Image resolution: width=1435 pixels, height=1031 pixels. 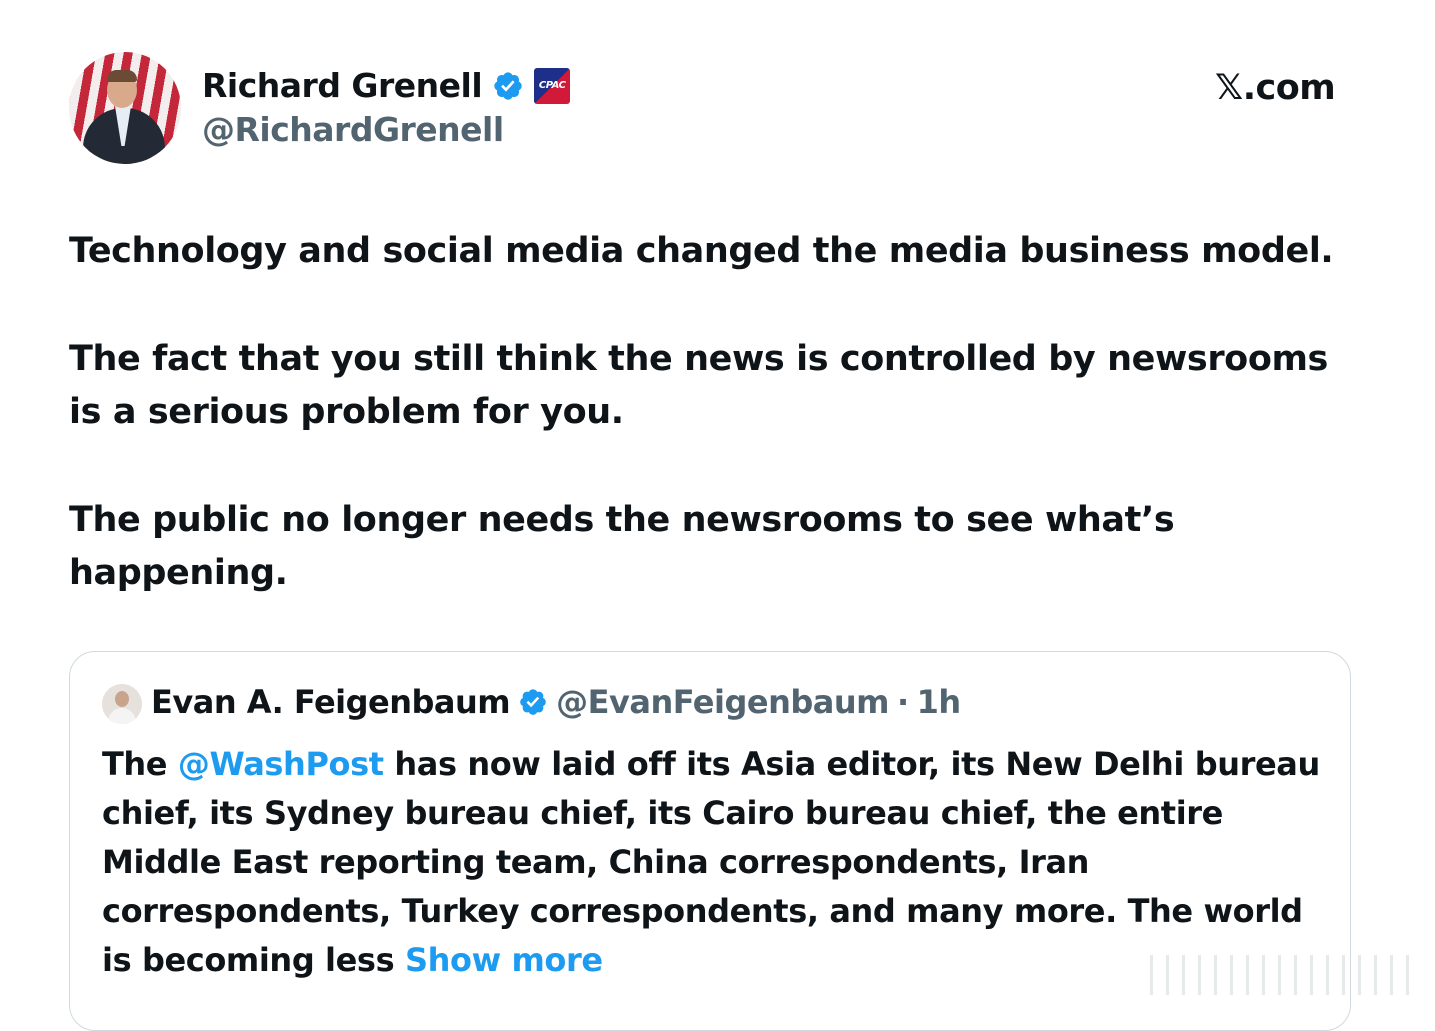 I want to click on quoted-author-handle: @EvanFeigenbaum, so click(x=722, y=702).